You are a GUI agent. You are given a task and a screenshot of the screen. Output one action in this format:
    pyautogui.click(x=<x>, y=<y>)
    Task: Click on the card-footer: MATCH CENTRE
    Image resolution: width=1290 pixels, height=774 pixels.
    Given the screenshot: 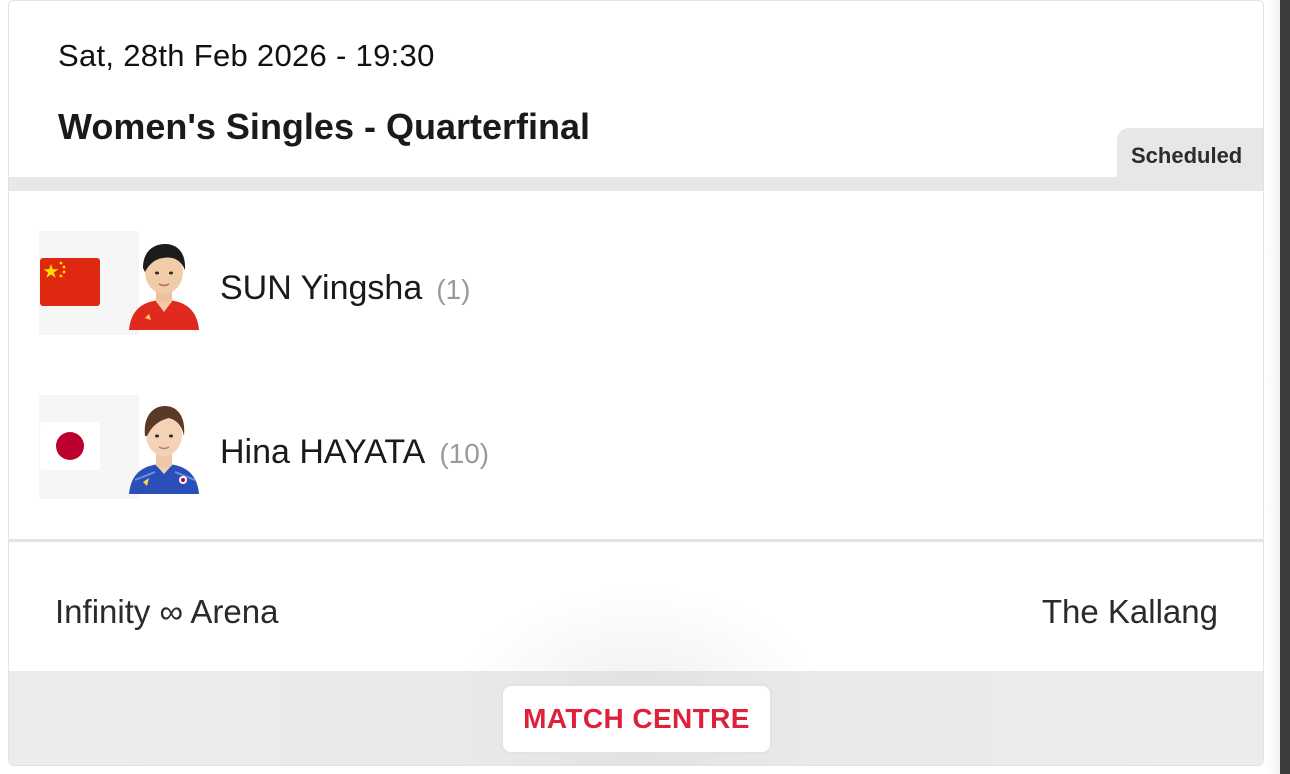 What is the action you would take?
    pyautogui.click(x=636, y=718)
    